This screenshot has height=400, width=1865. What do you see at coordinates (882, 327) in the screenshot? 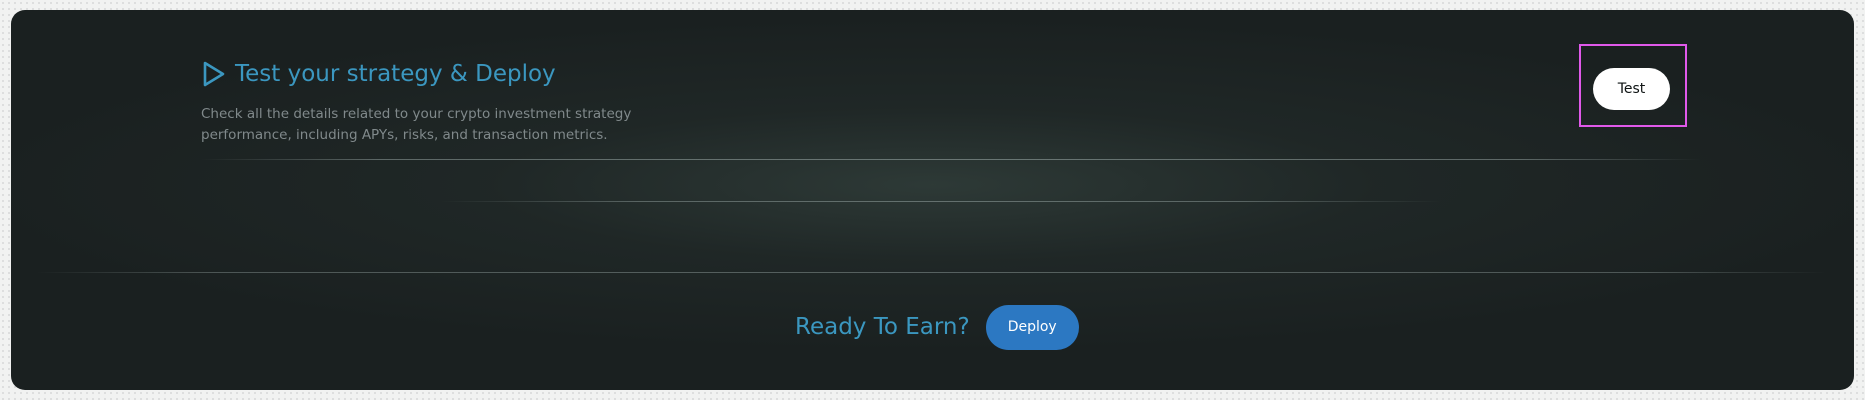
I see `cta-label: Ready To Earn?` at bounding box center [882, 327].